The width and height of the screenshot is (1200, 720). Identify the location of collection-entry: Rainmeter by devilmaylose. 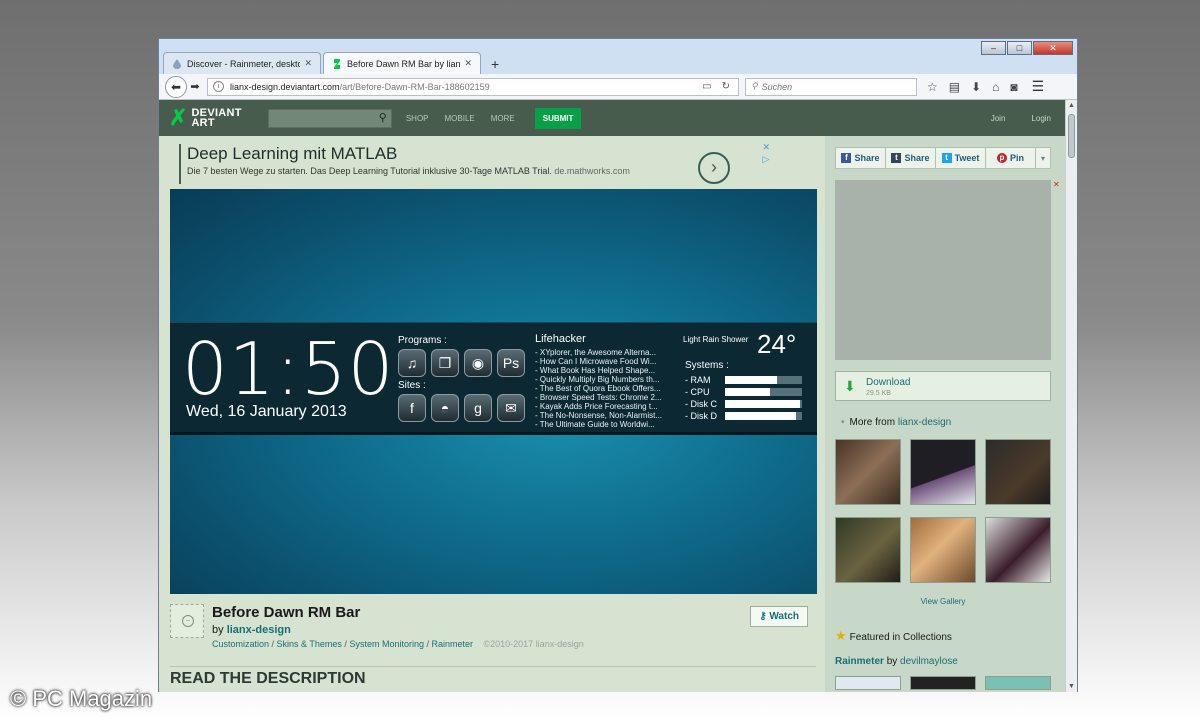
(896, 661).